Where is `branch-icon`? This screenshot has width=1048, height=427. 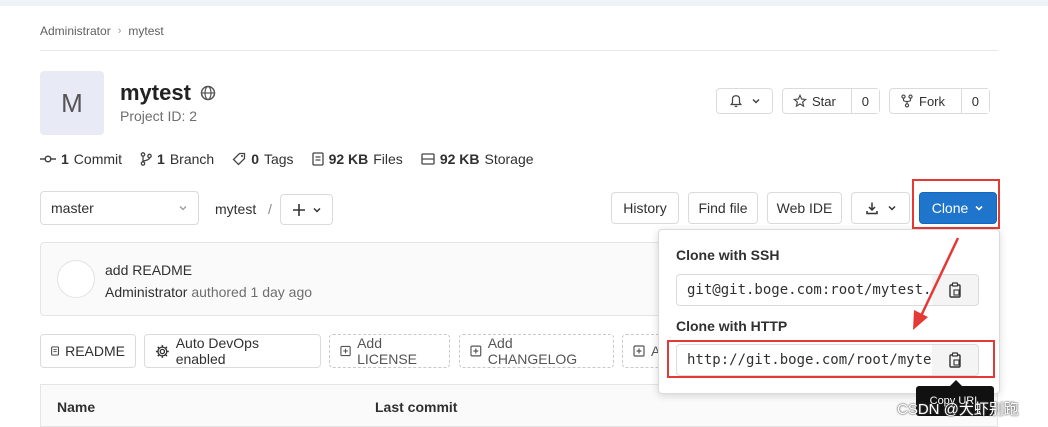
branch-icon is located at coordinates (146, 159).